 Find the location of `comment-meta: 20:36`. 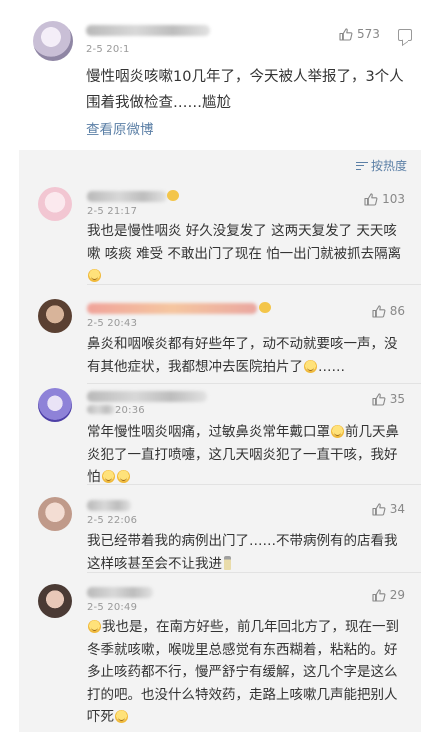

comment-meta: 20:36 is located at coordinates (130, 410).